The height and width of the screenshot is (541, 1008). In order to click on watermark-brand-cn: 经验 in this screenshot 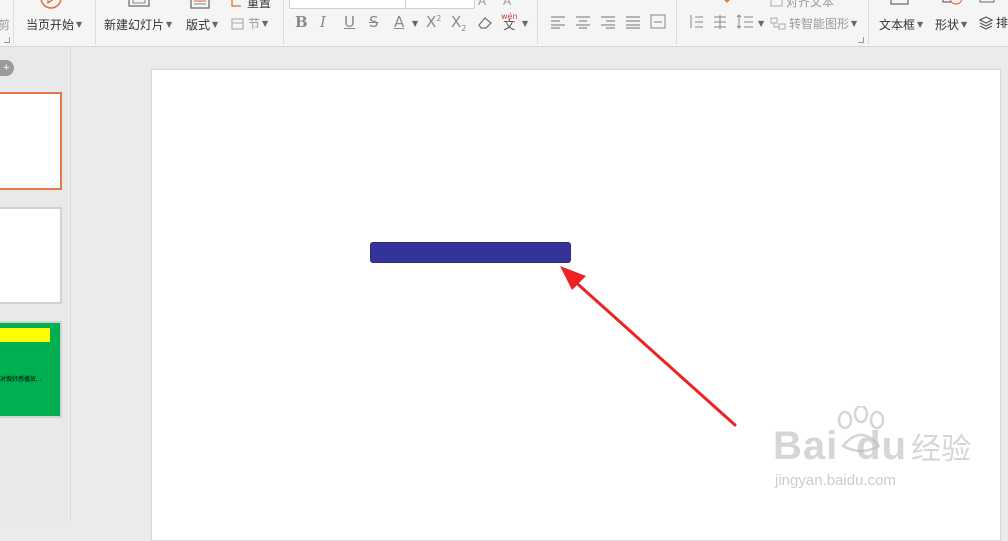, I will do `click(941, 449)`.